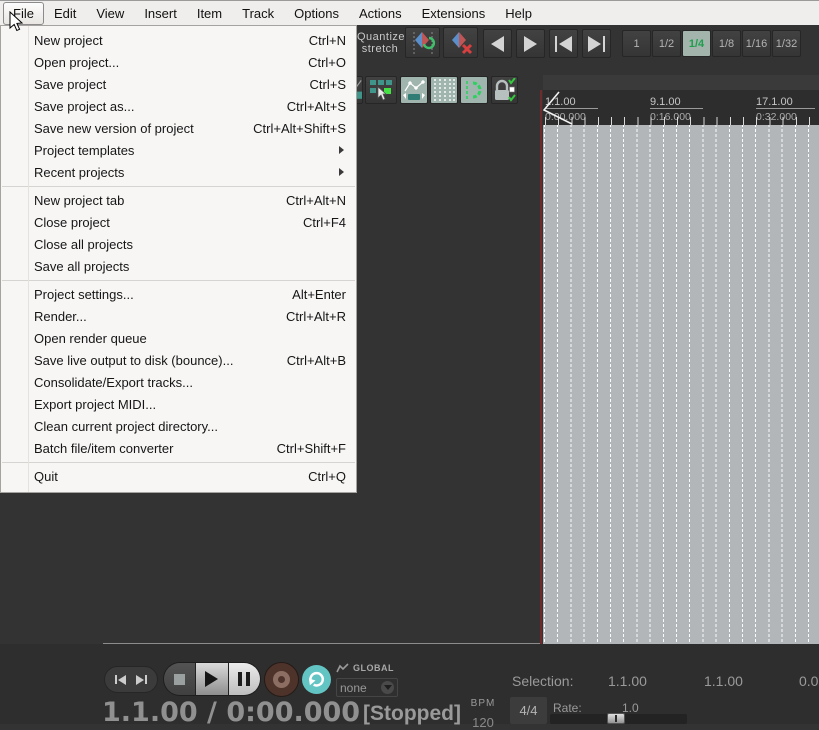 This screenshot has height=730, width=819. I want to click on selection-start: 1.1.00, so click(627, 681).